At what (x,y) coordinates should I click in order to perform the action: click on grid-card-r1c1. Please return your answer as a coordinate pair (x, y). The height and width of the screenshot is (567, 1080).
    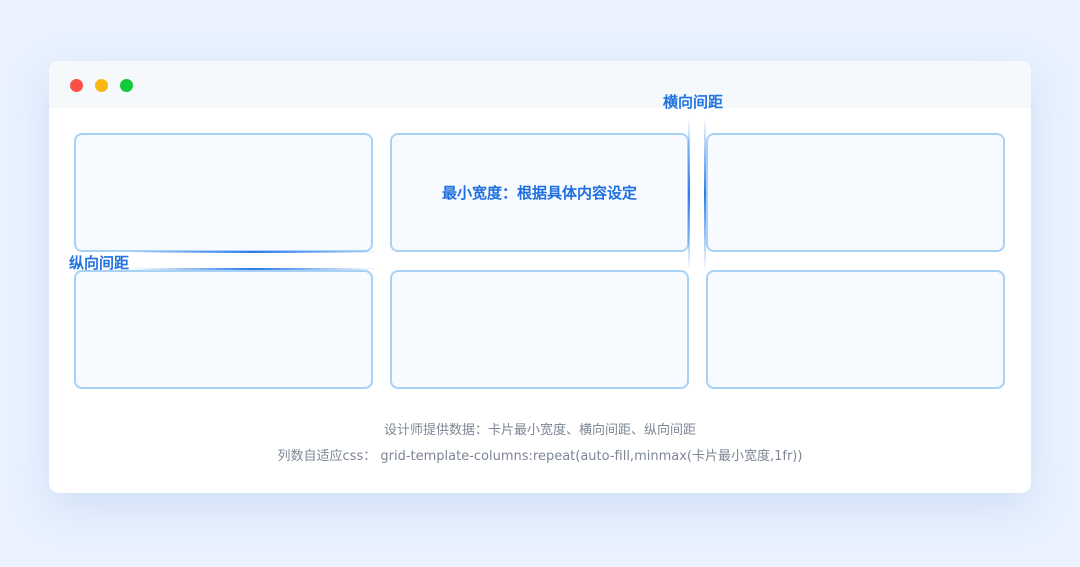
    Looking at the image, I should click on (223, 192).